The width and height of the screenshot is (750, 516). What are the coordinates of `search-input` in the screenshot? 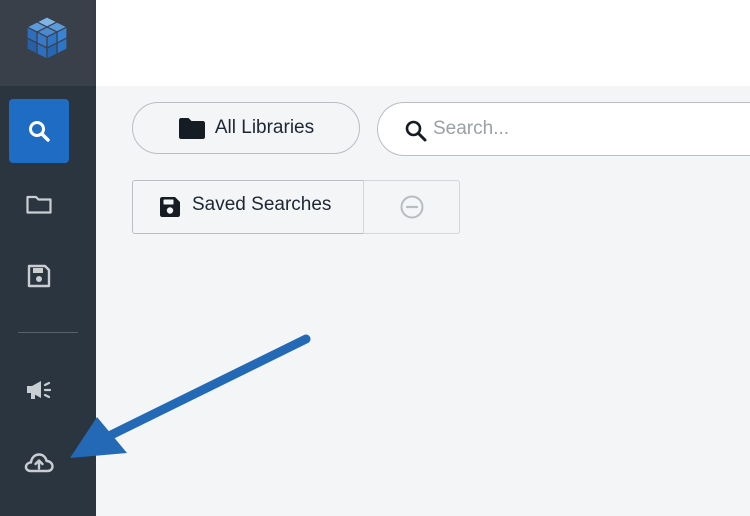 It's located at (583, 129).